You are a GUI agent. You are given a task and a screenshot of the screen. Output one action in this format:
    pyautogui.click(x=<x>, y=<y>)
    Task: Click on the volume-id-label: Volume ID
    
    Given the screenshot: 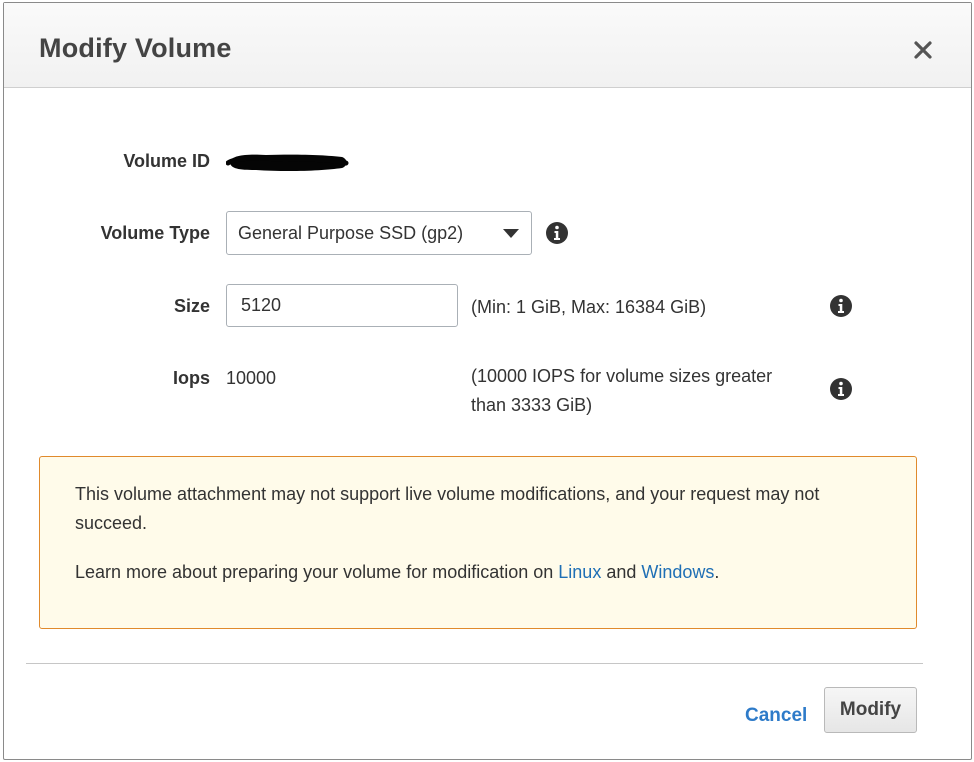 What is the action you would take?
    pyautogui.click(x=166, y=161)
    